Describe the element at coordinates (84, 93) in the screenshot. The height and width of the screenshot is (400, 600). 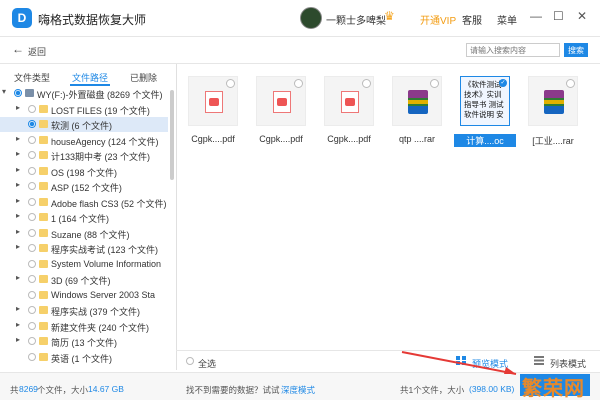
I see `tree-item: ▾ WY(F:)-外置磁盘 (8269 个文件)` at that location.